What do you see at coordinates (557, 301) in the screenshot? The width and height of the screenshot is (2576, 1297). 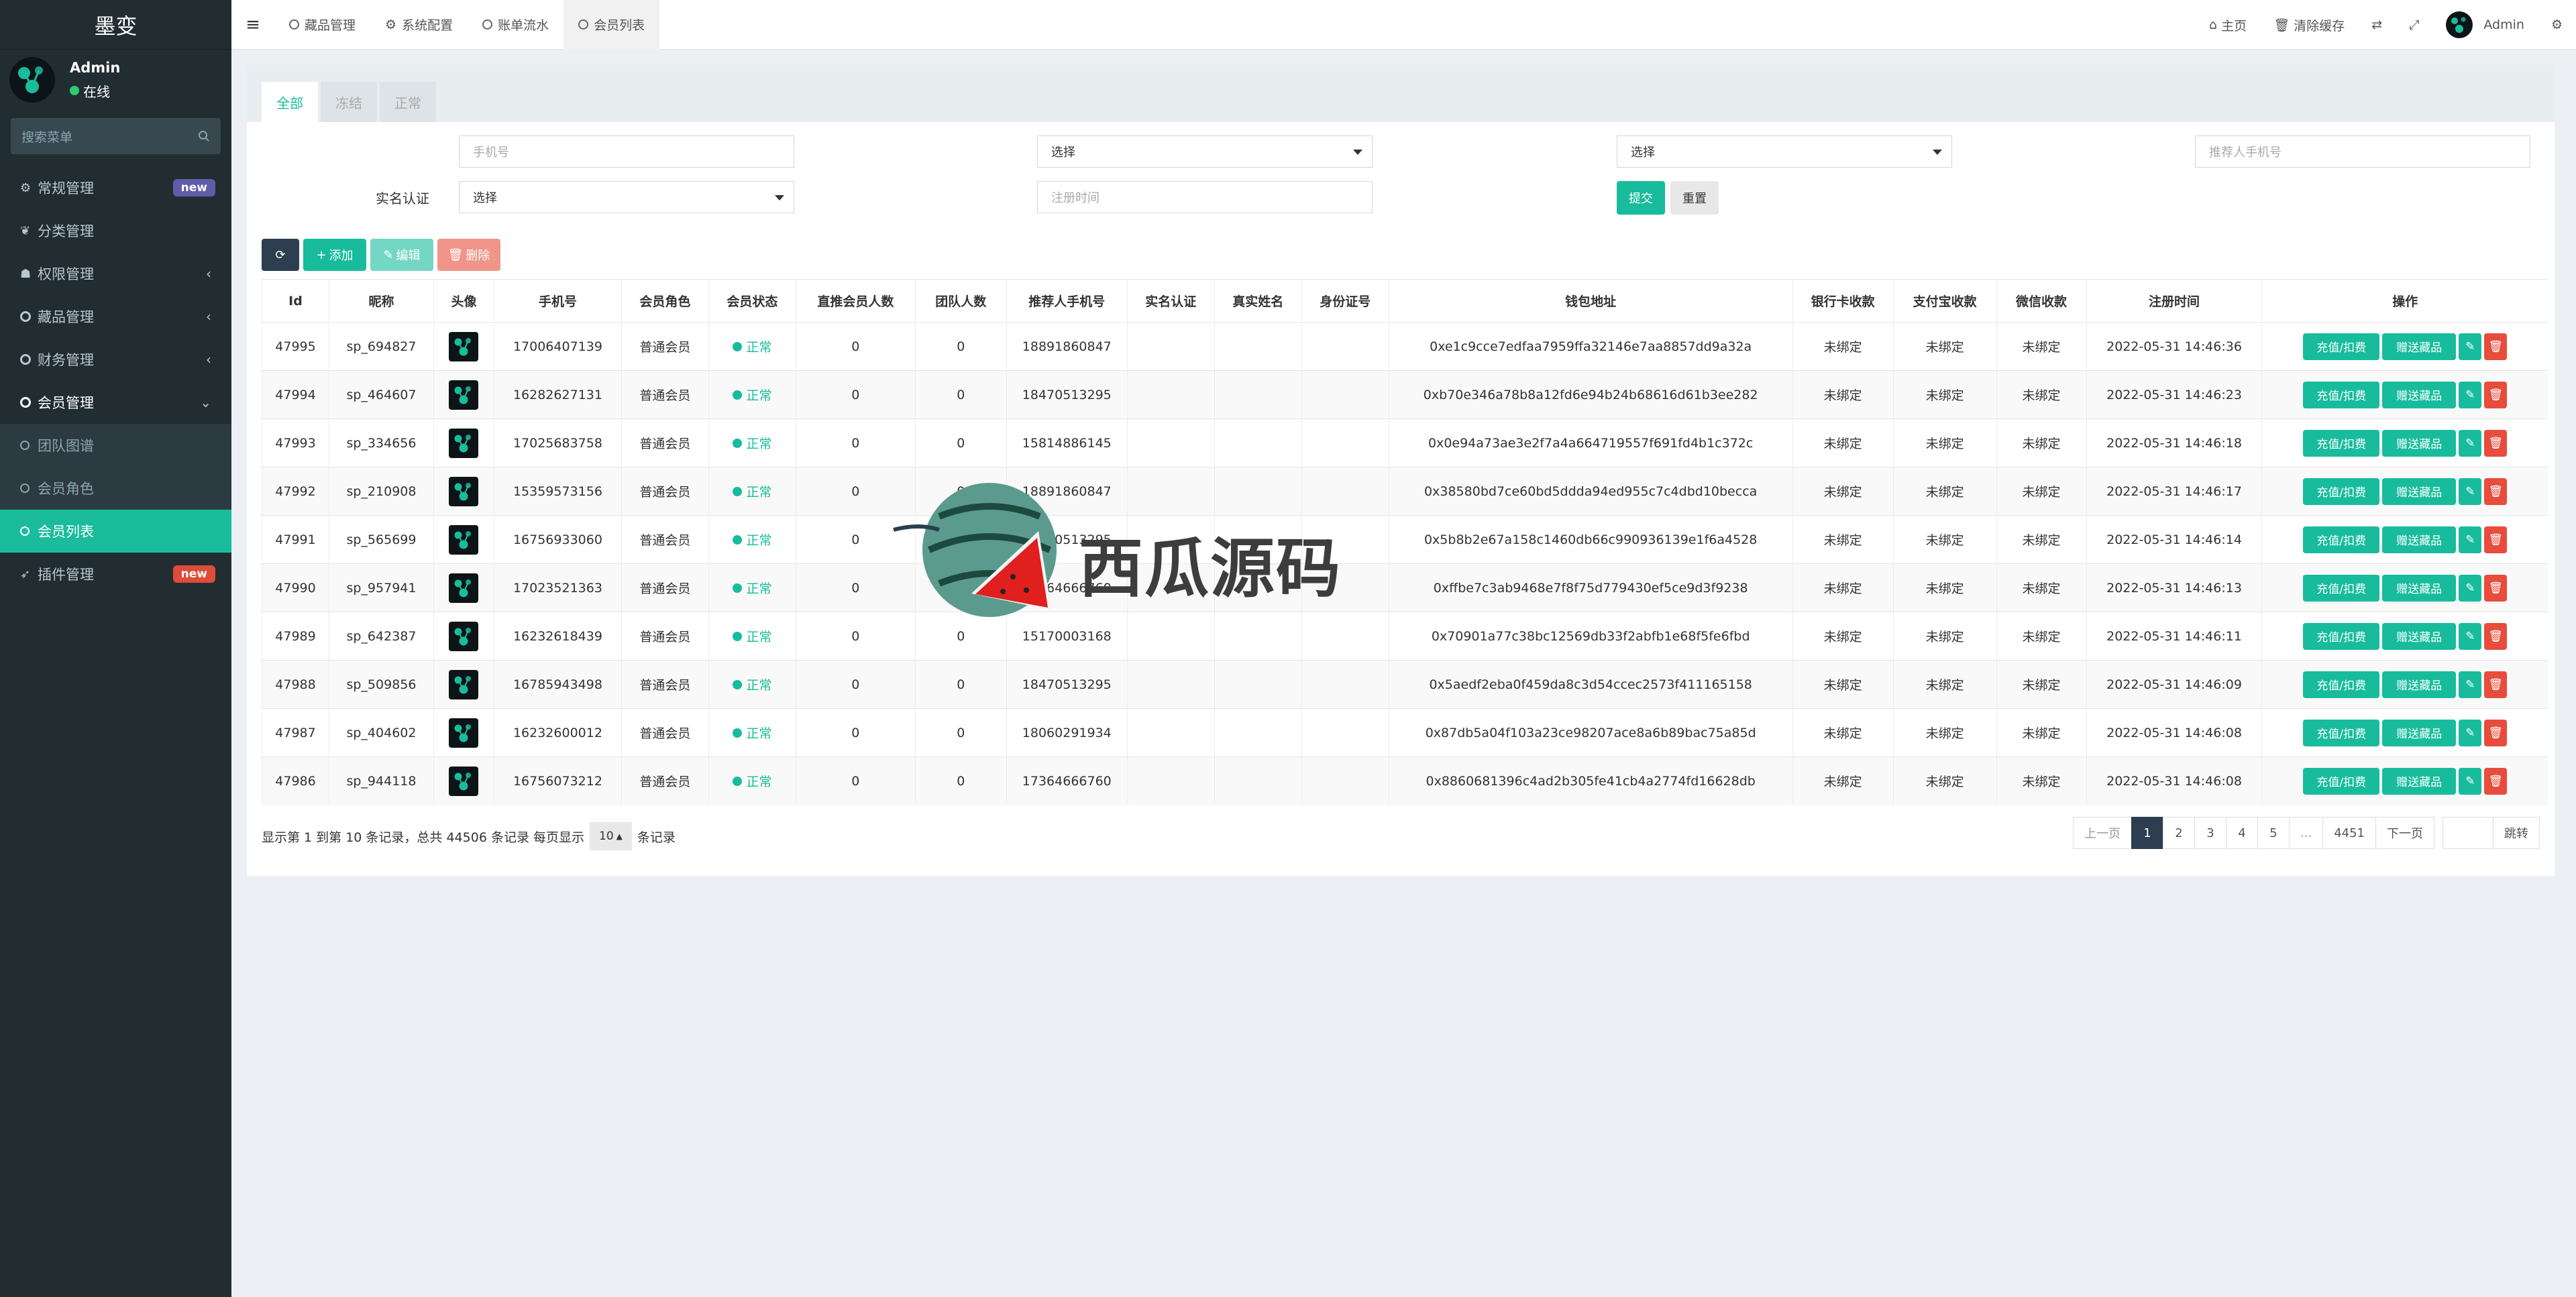 I see `column-header: 手机号` at bounding box center [557, 301].